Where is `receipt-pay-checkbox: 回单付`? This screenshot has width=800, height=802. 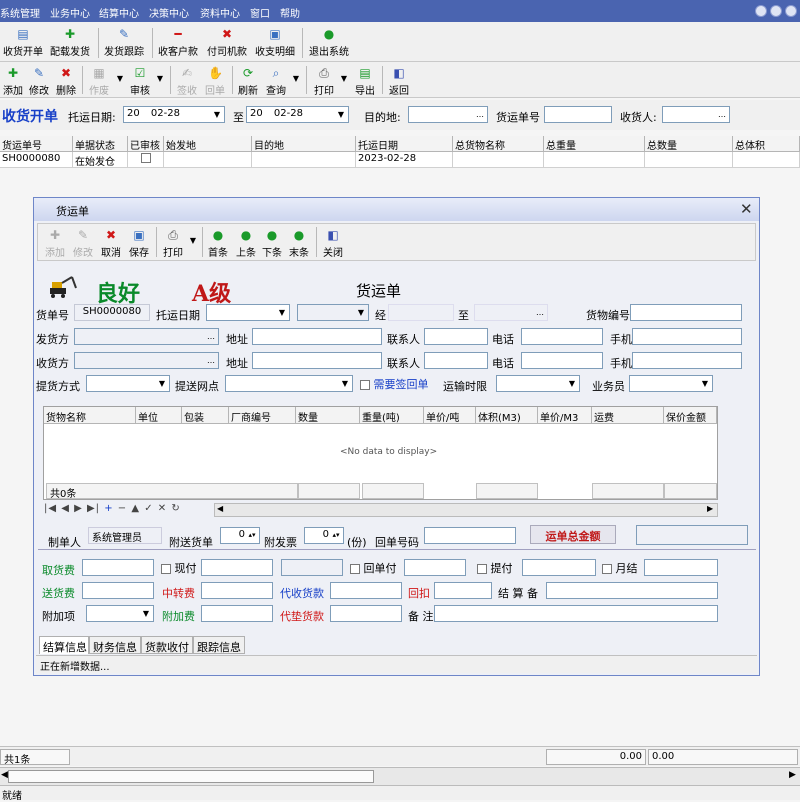
receipt-pay-checkbox: 回单付 is located at coordinates (373, 568).